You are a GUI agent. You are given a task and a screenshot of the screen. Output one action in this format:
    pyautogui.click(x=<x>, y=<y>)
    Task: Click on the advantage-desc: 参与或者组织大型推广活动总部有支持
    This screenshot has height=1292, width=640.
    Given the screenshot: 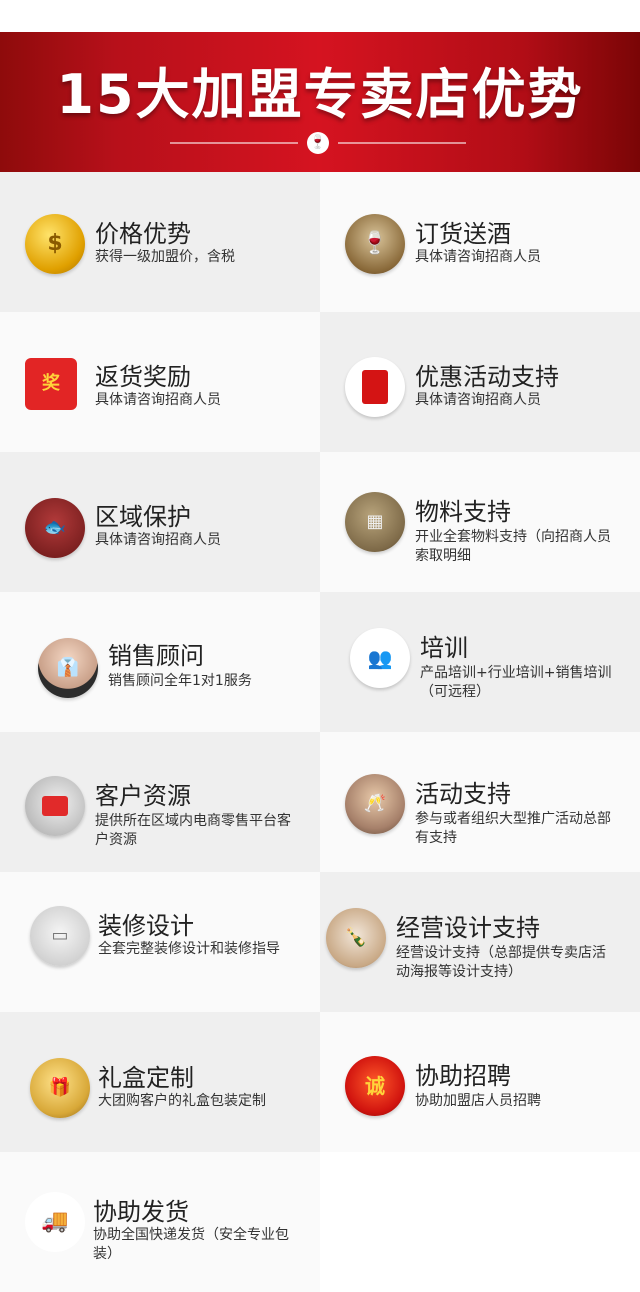 What is the action you would take?
    pyautogui.click(x=513, y=828)
    